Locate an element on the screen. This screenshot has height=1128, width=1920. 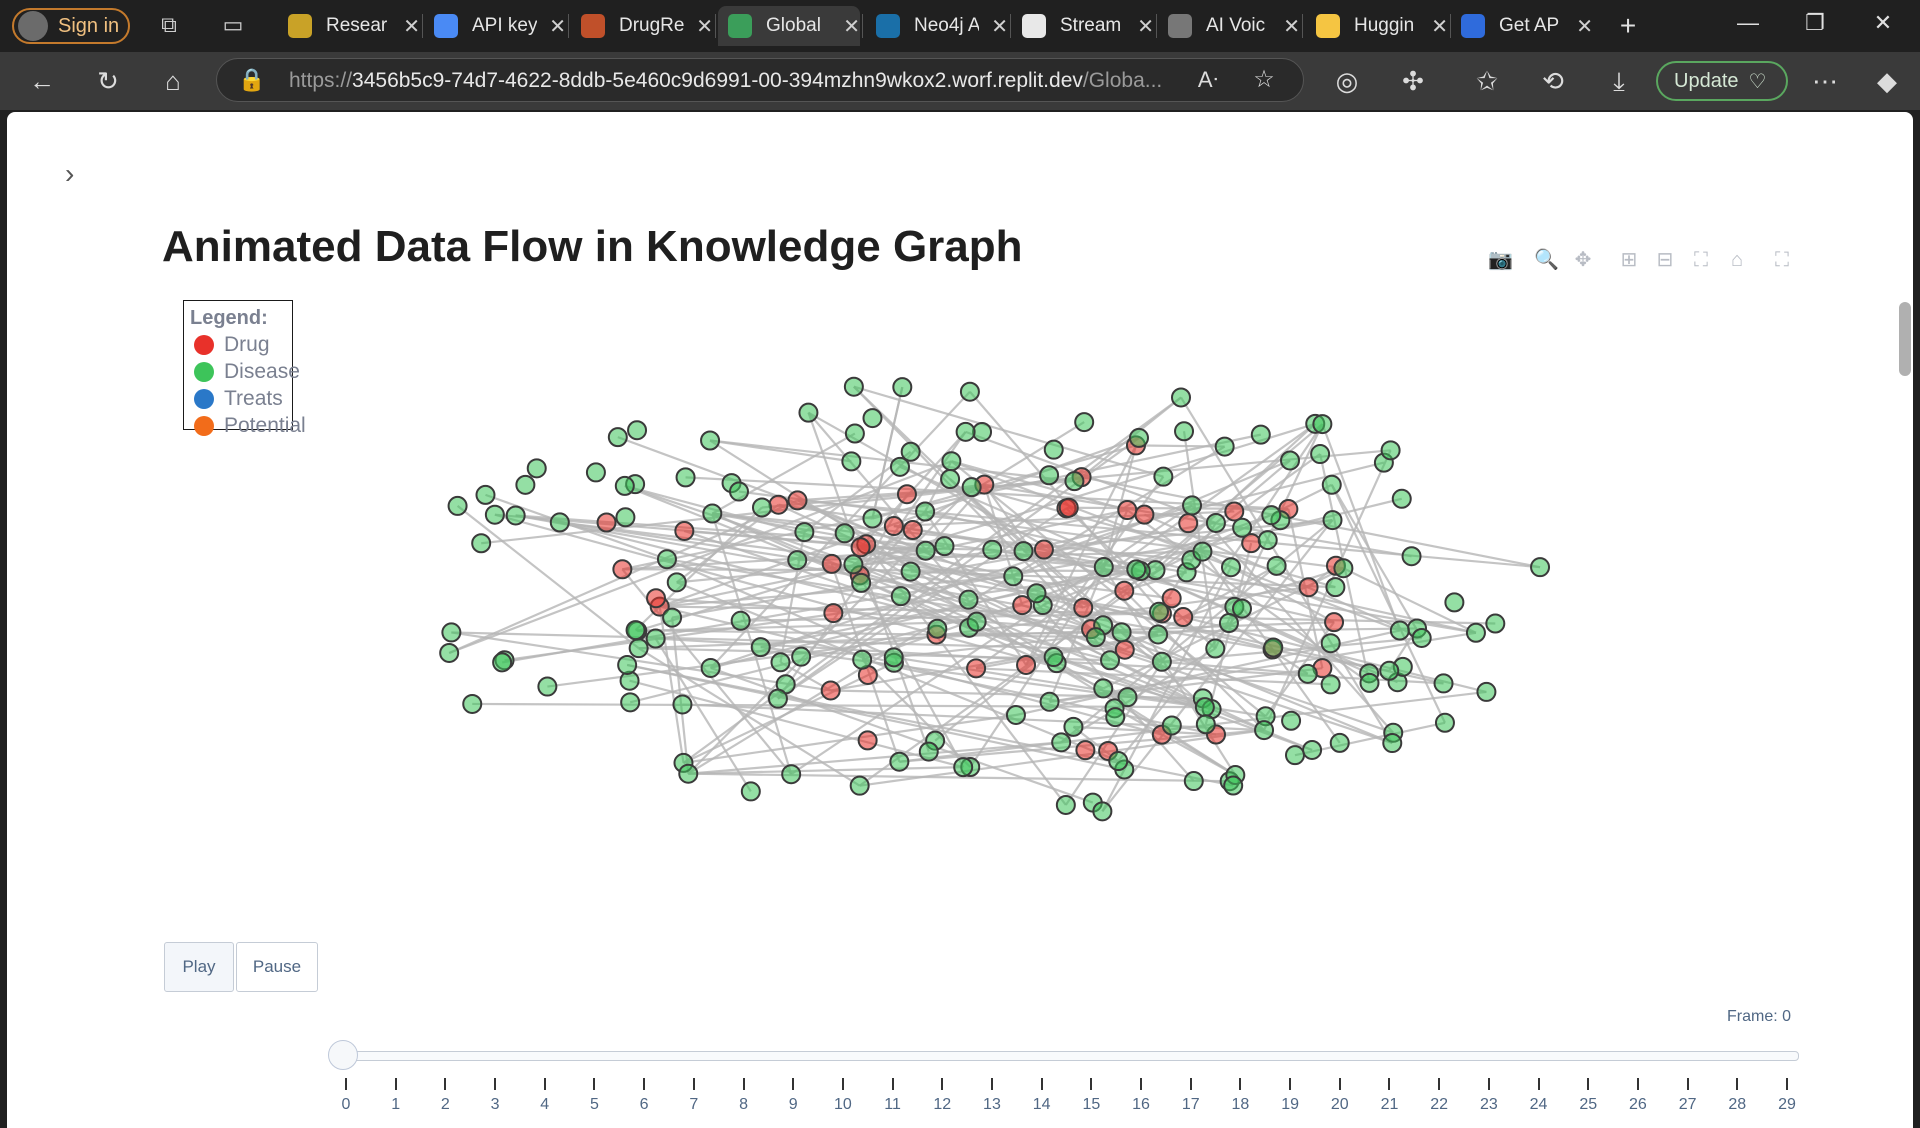
history-icon: ⟲ is located at coordinates (1553, 81).